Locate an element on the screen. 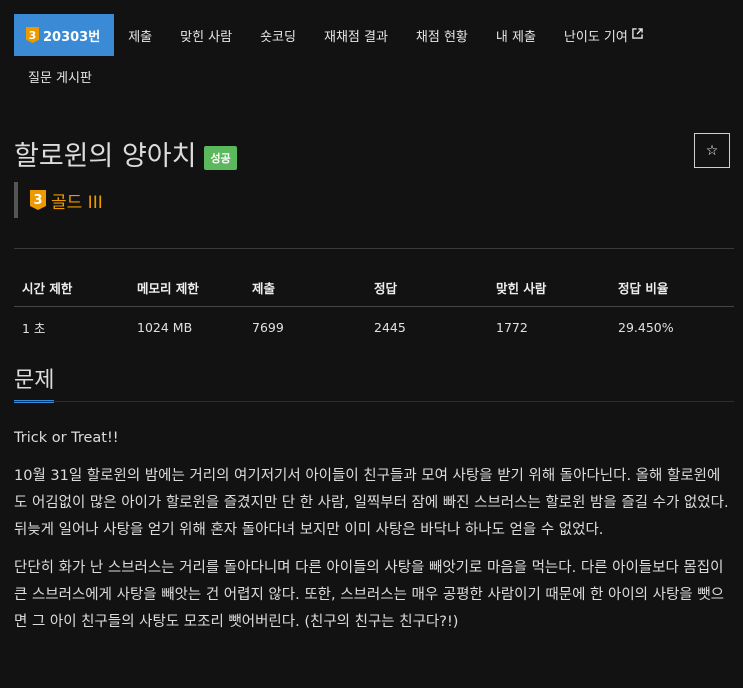 This screenshot has height=688, width=743. star-icon: ☆ is located at coordinates (712, 150).